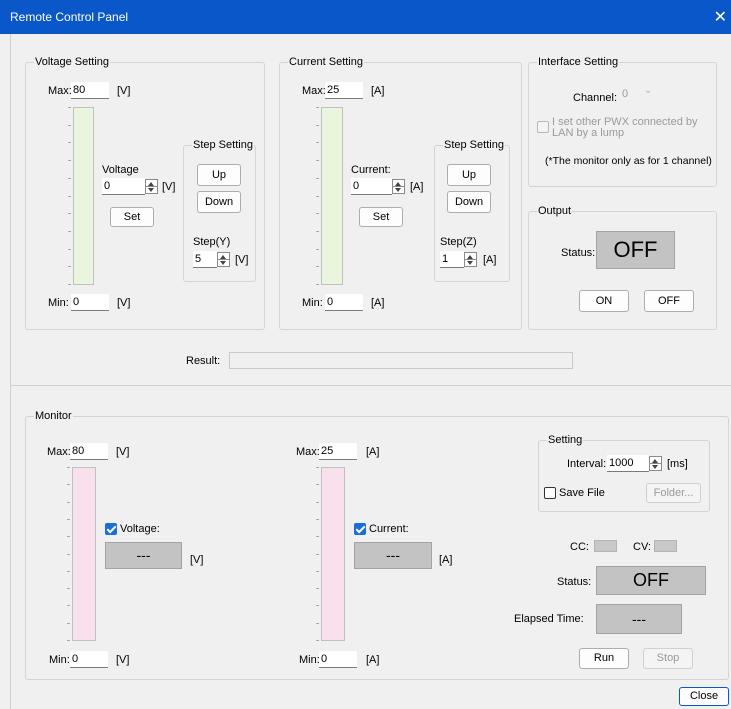 The width and height of the screenshot is (731, 709). What do you see at coordinates (550, 493) in the screenshot?
I see `save-file-checkbox` at bounding box center [550, 493].